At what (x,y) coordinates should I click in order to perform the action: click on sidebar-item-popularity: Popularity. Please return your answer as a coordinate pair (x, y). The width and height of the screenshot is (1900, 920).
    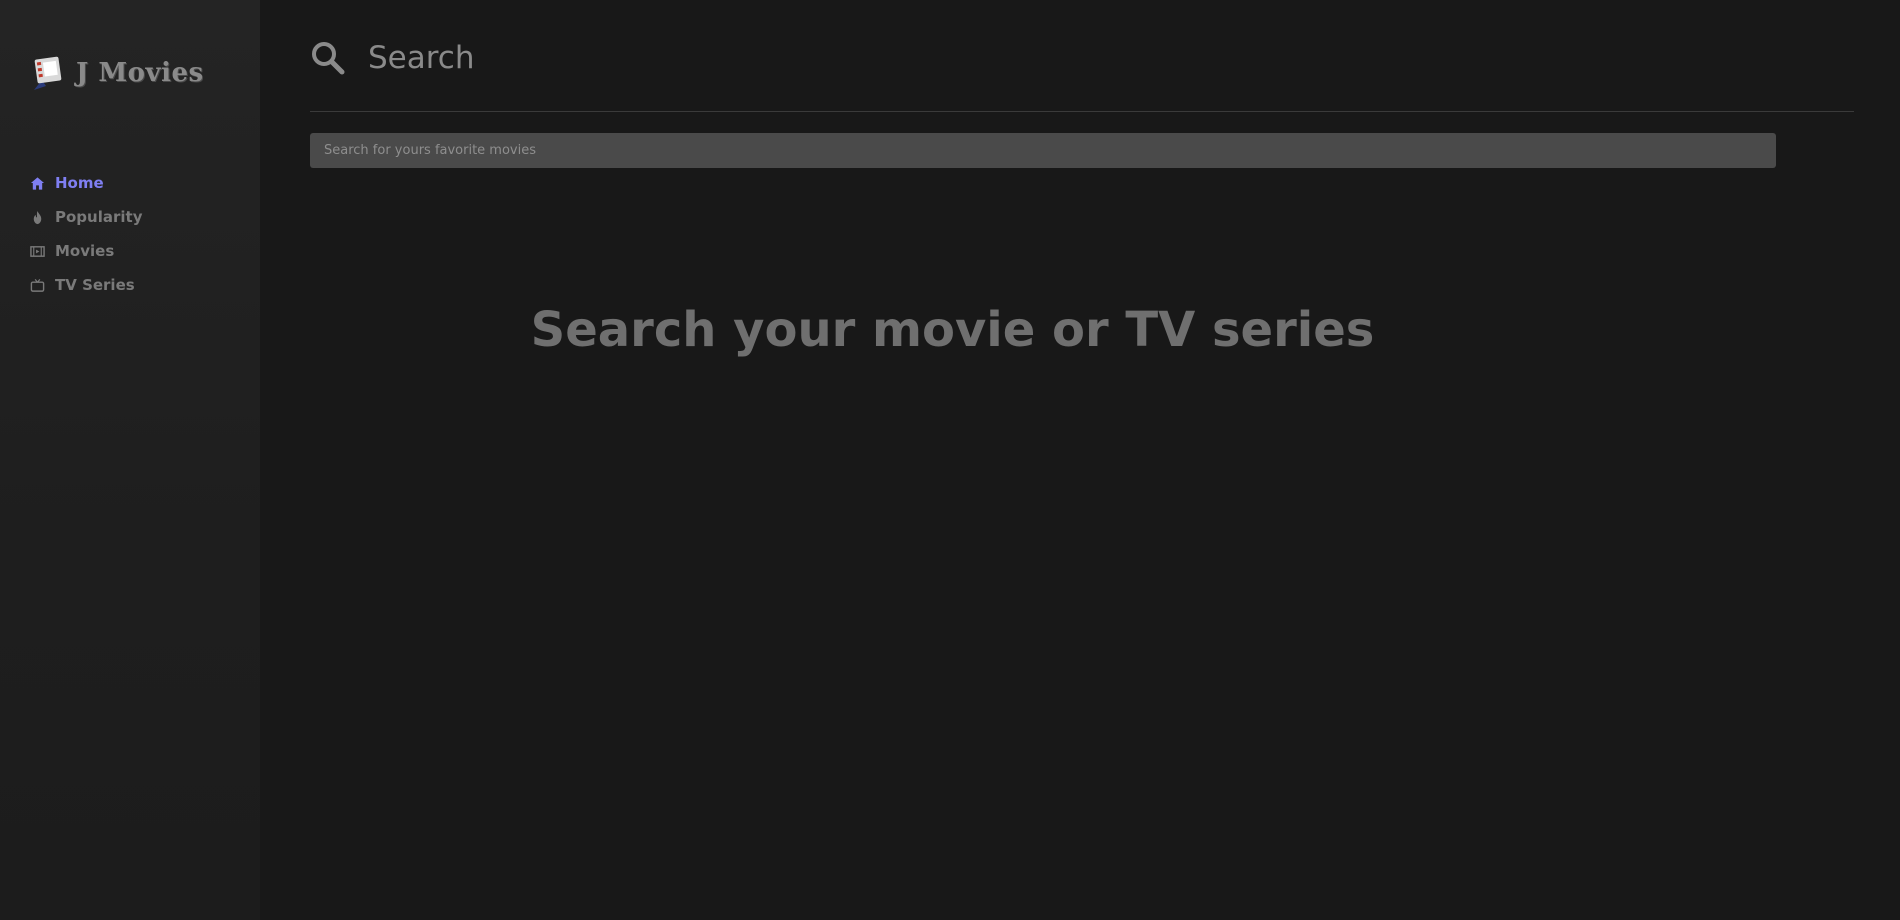
    Looking at the image, I should click on (86, 217).